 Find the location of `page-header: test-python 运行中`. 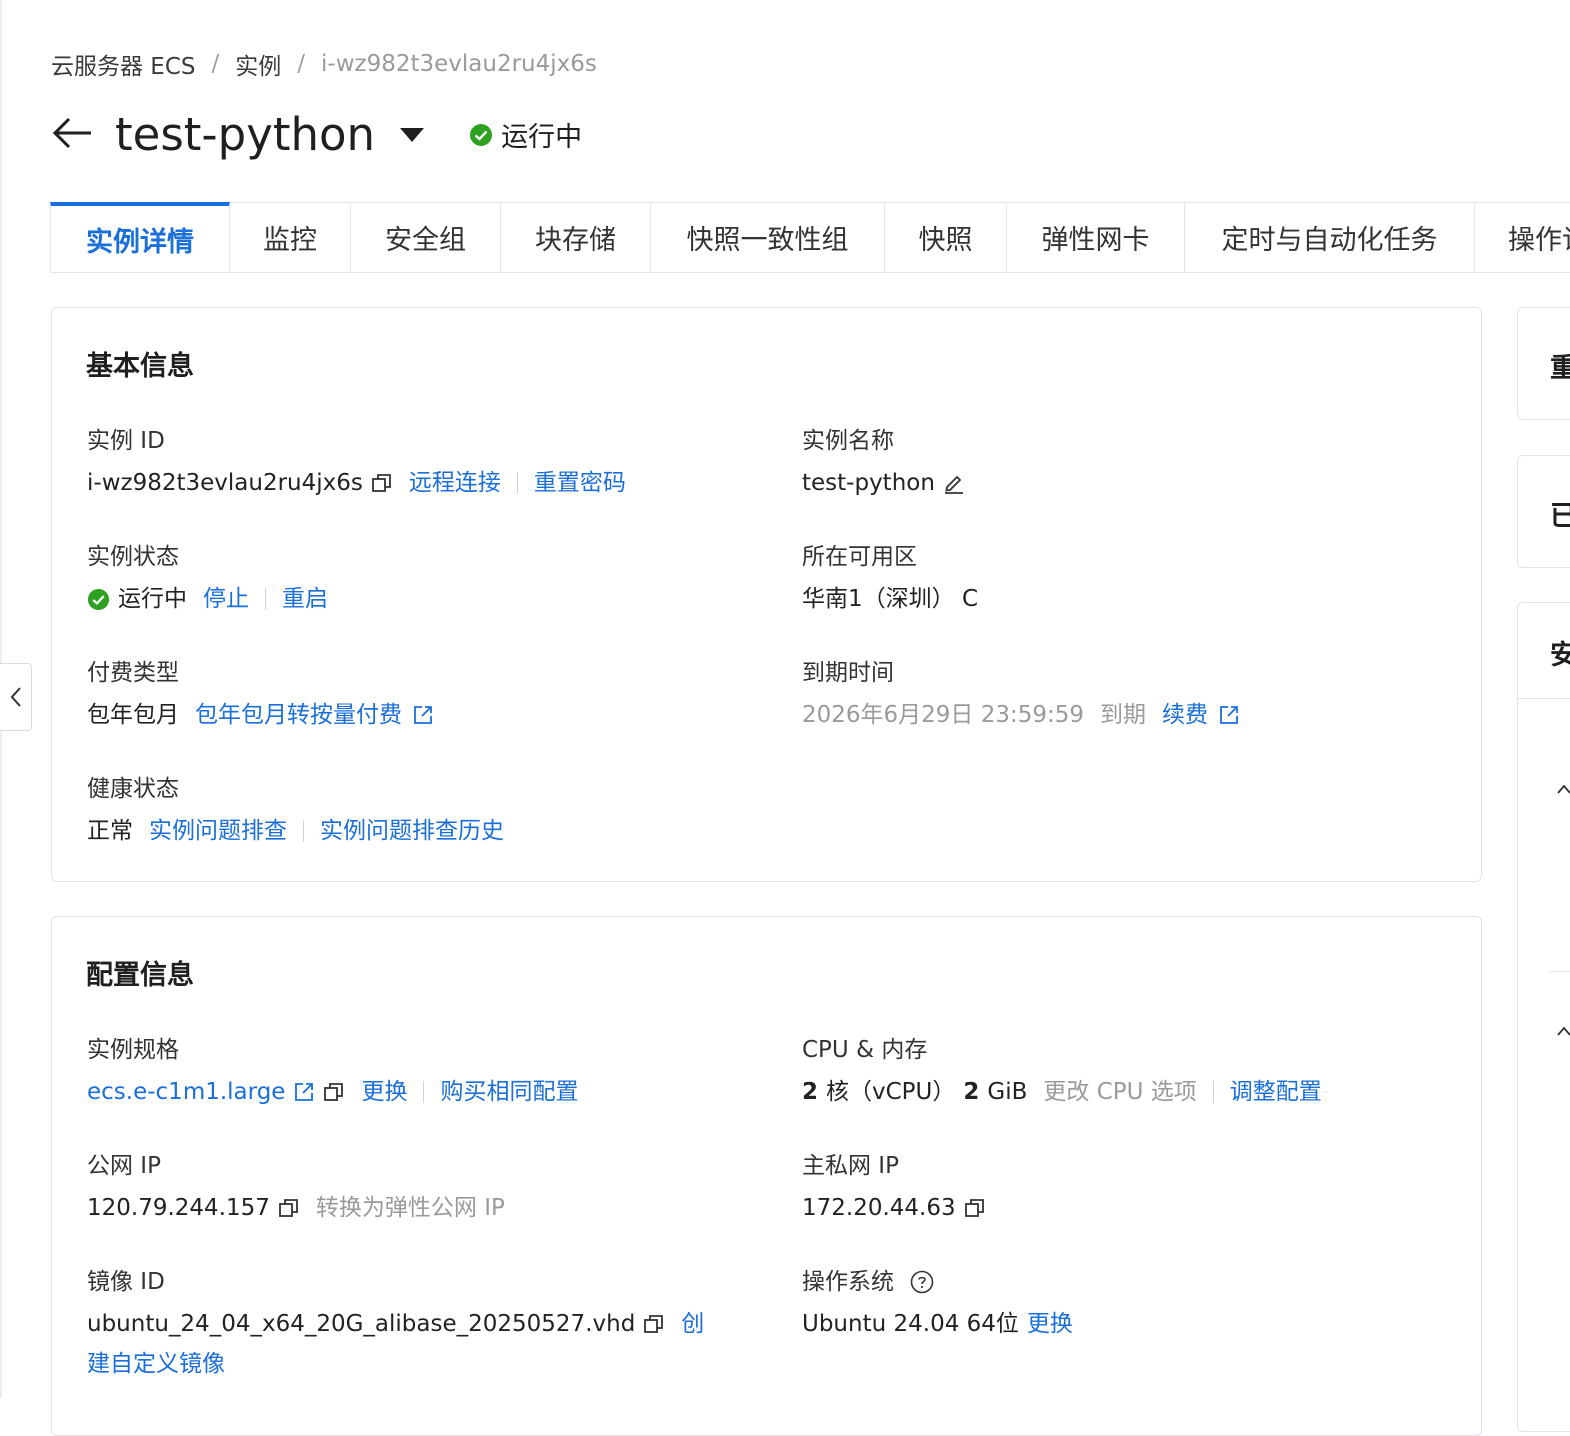

page-header: test-python 运行中 is located at coordinates (316, 134).